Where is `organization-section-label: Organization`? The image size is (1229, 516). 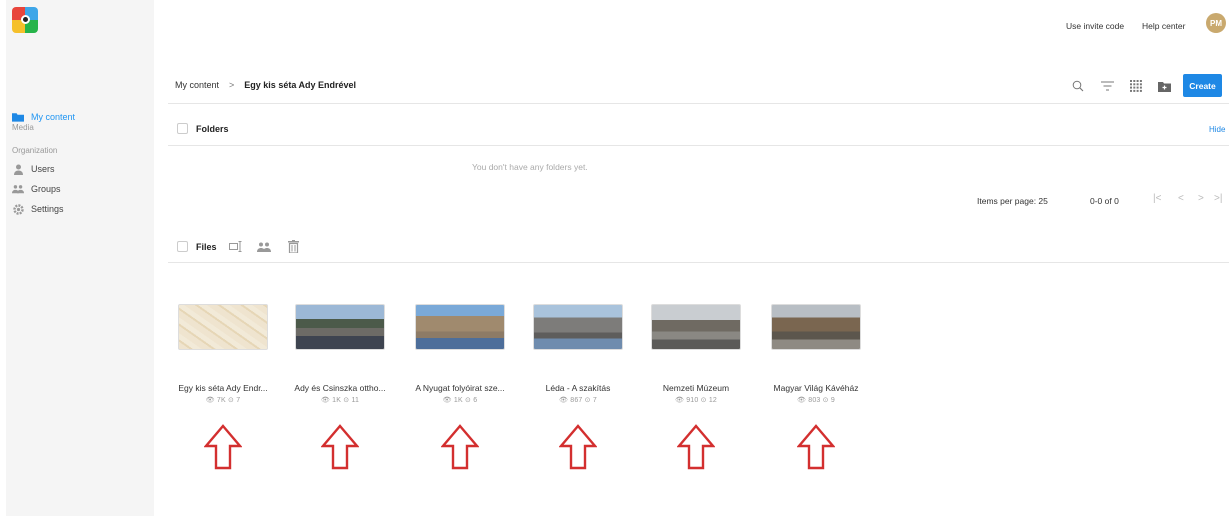 organization-section-label: Organization is located at coordinates (35, 150).